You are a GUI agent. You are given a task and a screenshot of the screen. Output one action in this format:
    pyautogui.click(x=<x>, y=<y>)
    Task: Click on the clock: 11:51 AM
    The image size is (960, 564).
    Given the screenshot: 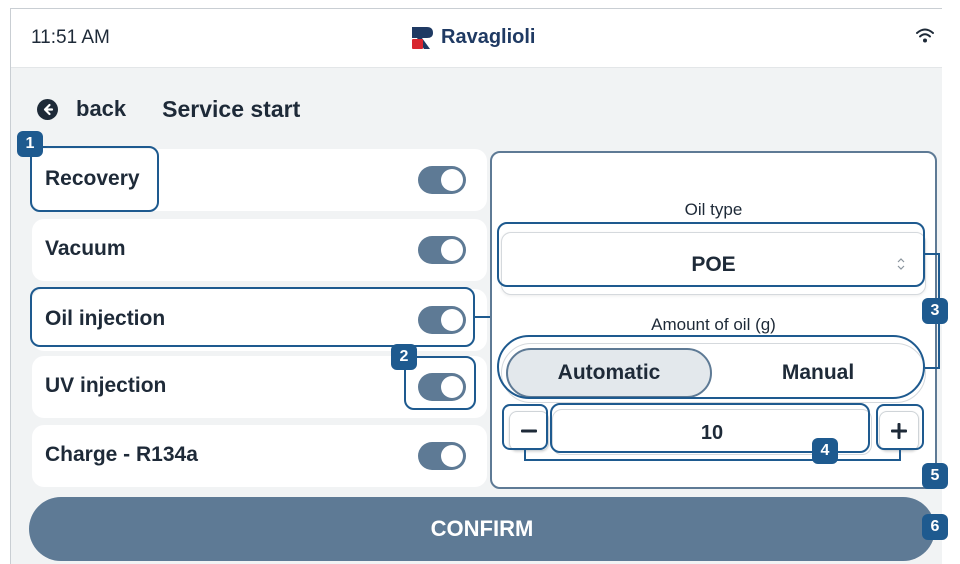 What is the action you would take?
    pyautogui.click(x=70, y=37)
    